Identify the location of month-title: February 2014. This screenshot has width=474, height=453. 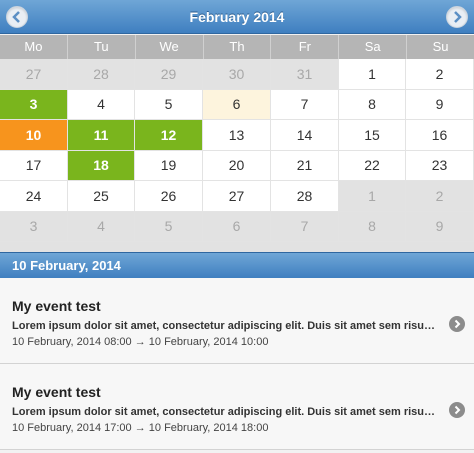
(237, 17).